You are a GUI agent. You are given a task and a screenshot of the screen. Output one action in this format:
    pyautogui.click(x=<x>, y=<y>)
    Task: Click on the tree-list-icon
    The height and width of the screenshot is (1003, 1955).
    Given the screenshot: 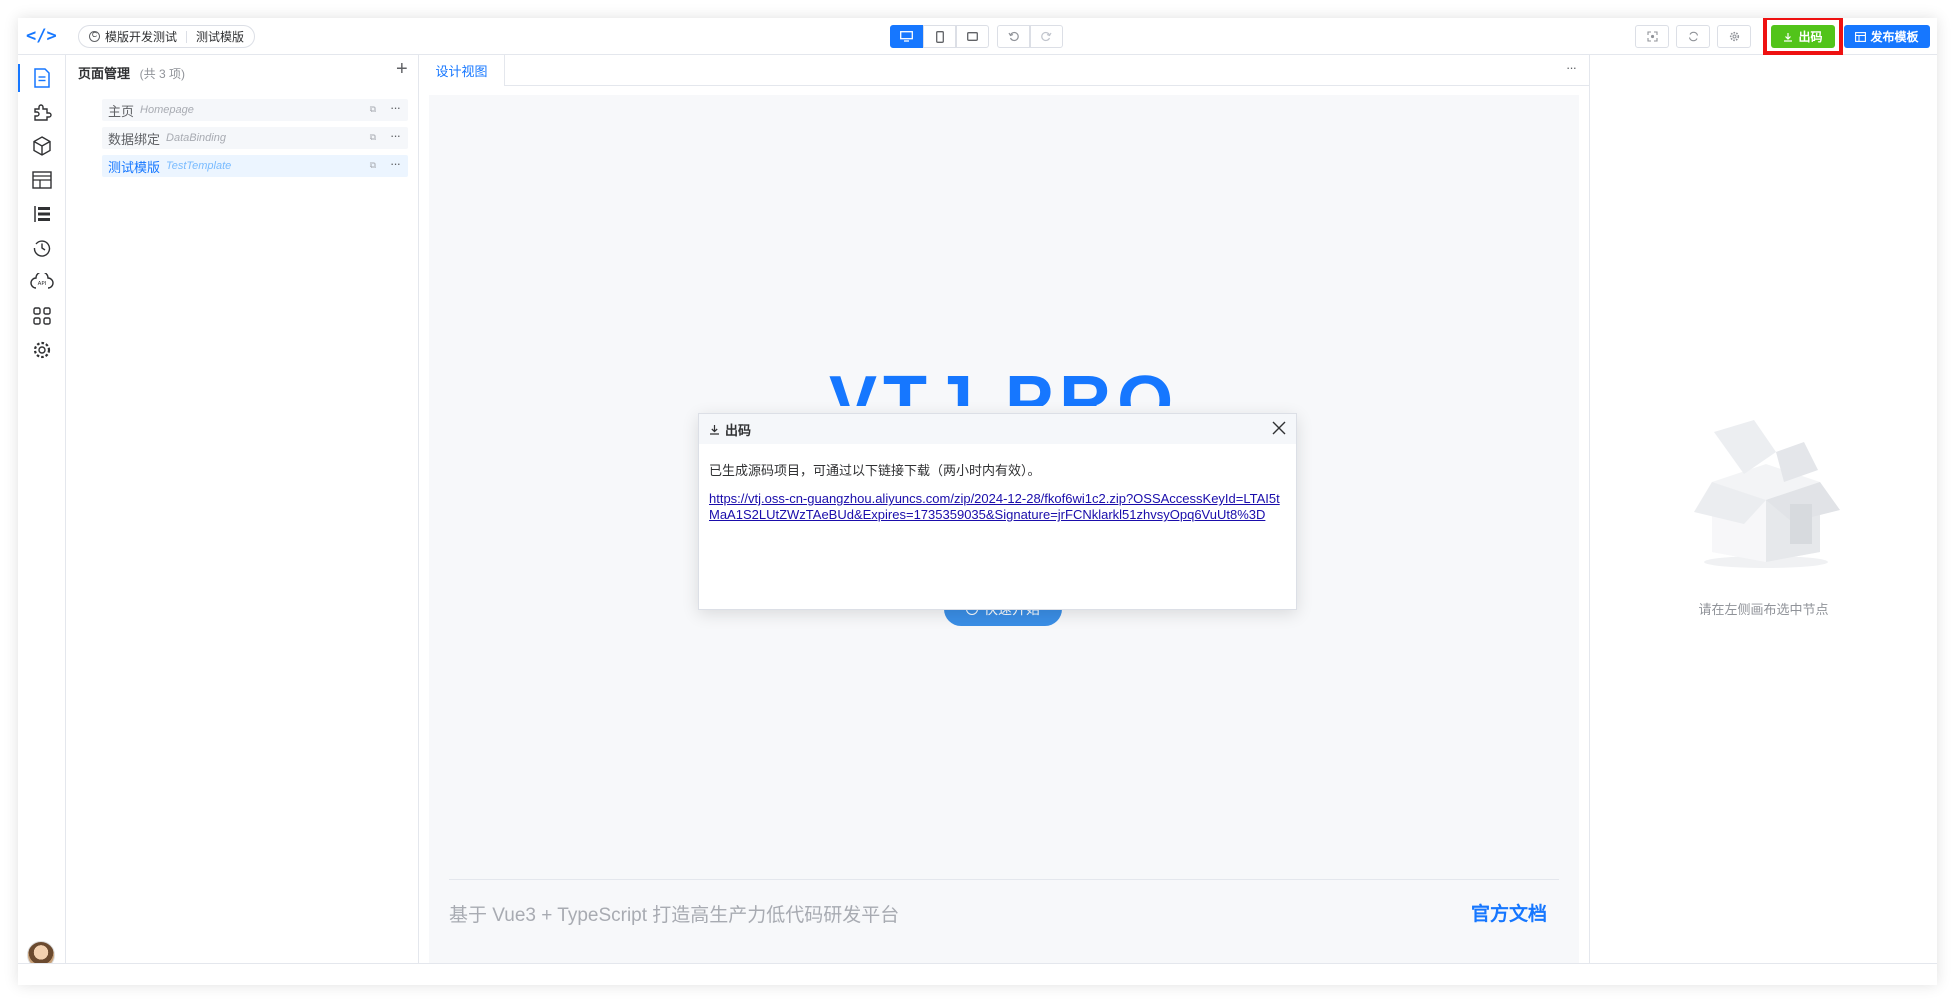 What is the action you would take?
    pyautogui.click(x=42, y=214)
    